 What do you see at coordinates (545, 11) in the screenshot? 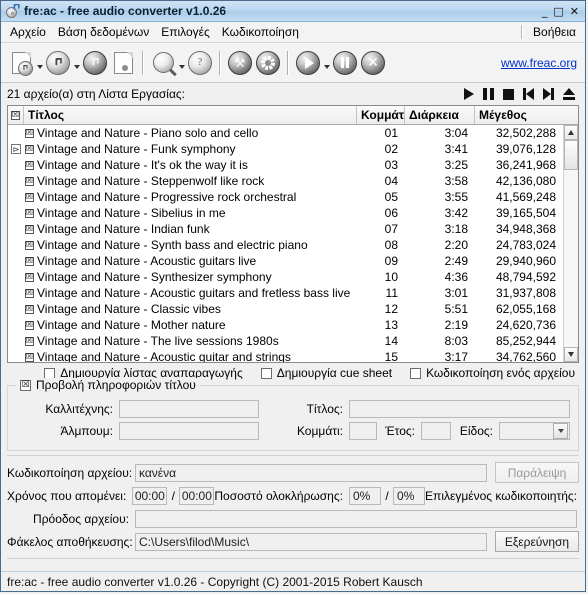
I see `minimize-button: _` at bounding box center [545, 11].